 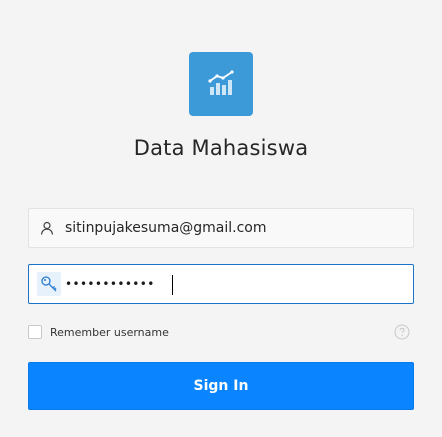 What do you see at coordinates (221, 284) in the screenshot?
I see `password-field: ••••••••••••` at bounding box center [221, 284].